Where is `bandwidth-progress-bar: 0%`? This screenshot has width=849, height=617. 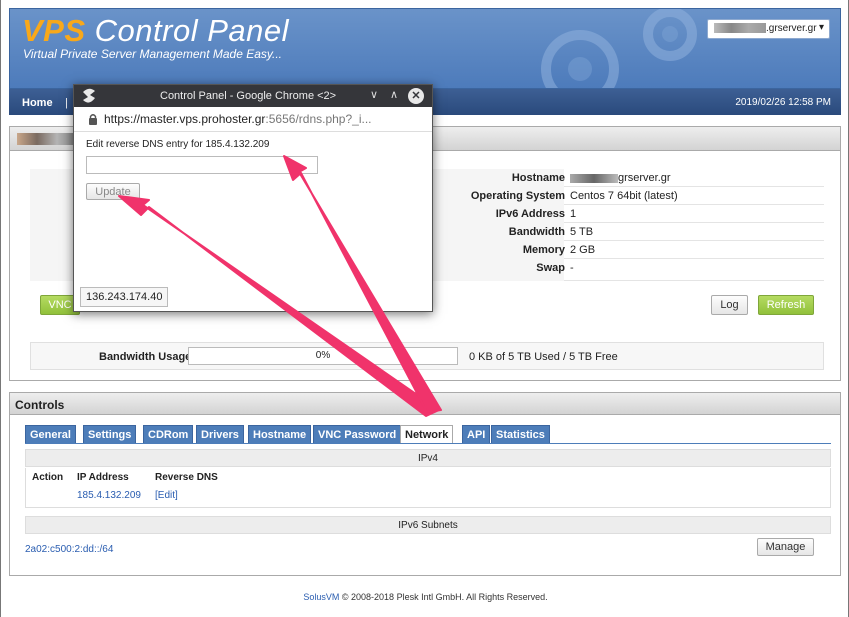
bandwidth-progress-bar: 0% is located at coordinates (323, 356).